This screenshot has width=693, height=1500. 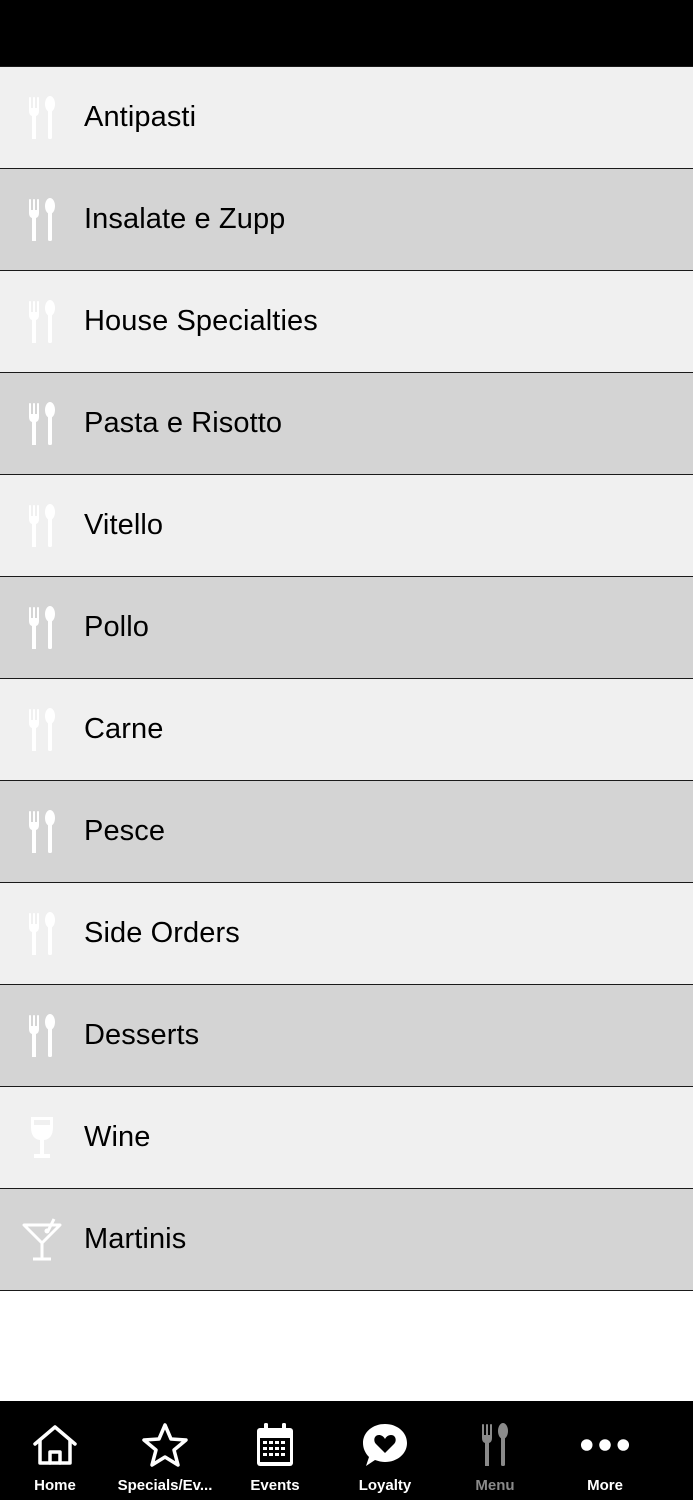 I want to click on status-bar, so click(x=346, y=33).